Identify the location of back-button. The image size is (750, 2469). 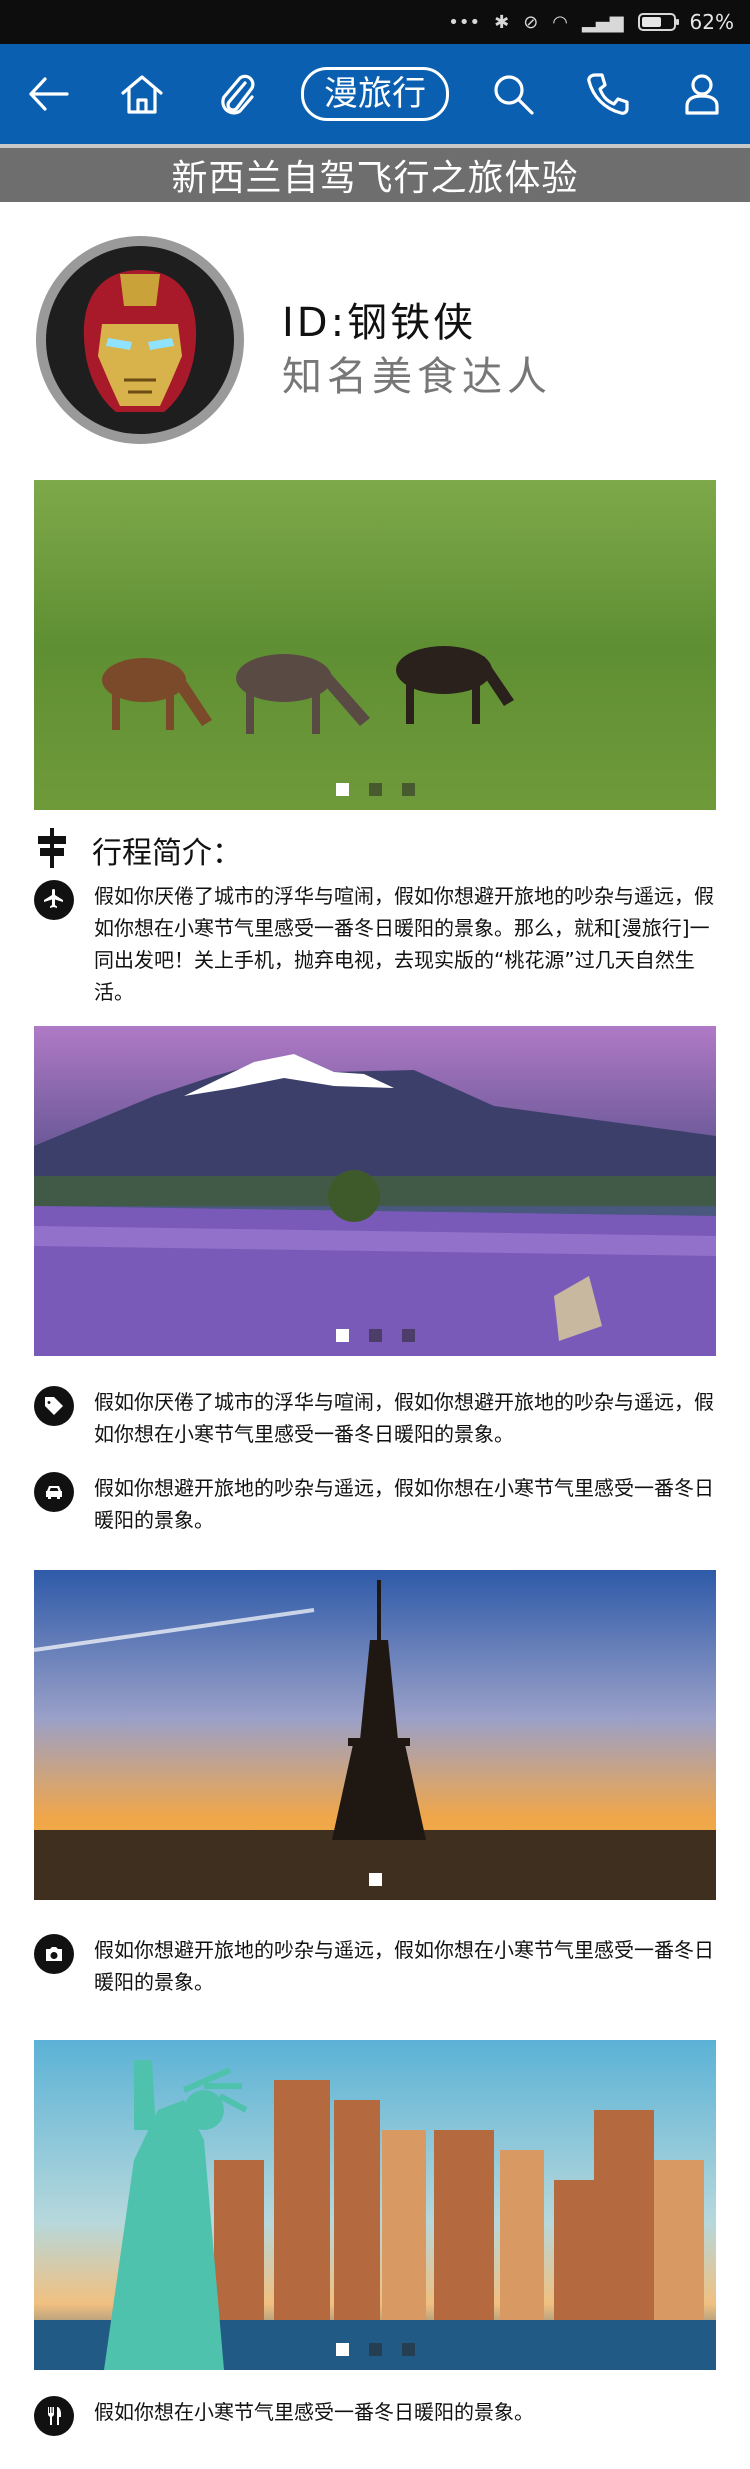
(48, 94).